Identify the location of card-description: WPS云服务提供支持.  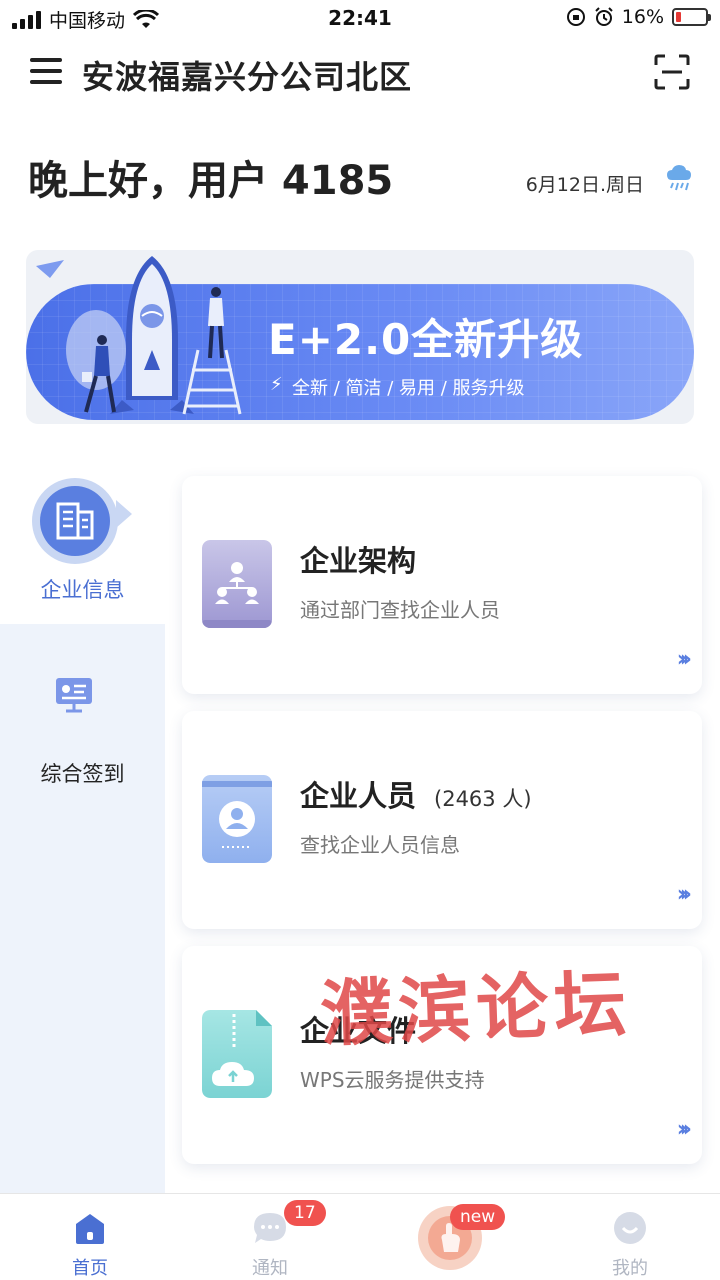
(392, 1080).